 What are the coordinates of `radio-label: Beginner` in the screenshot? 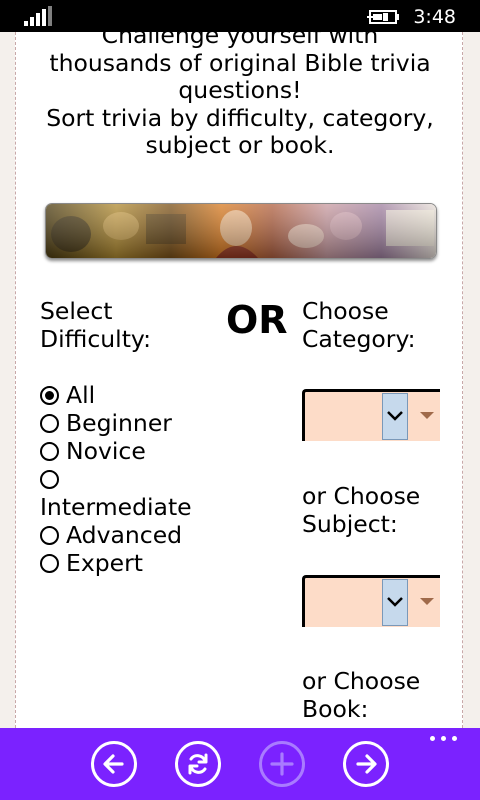 It's located at (119, 423).